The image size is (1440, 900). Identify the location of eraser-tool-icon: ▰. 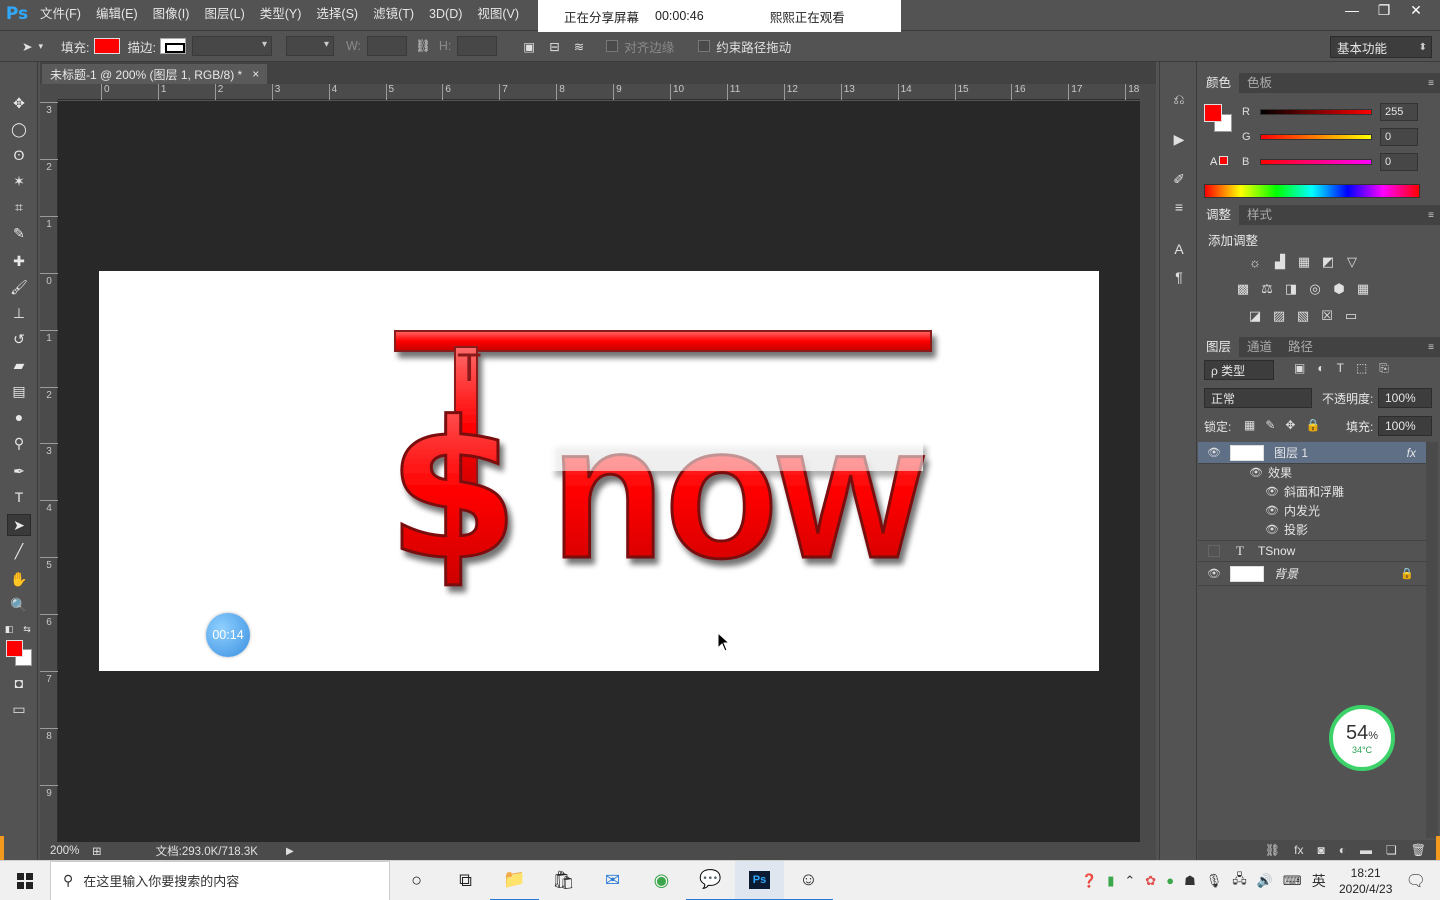
(19, 365).